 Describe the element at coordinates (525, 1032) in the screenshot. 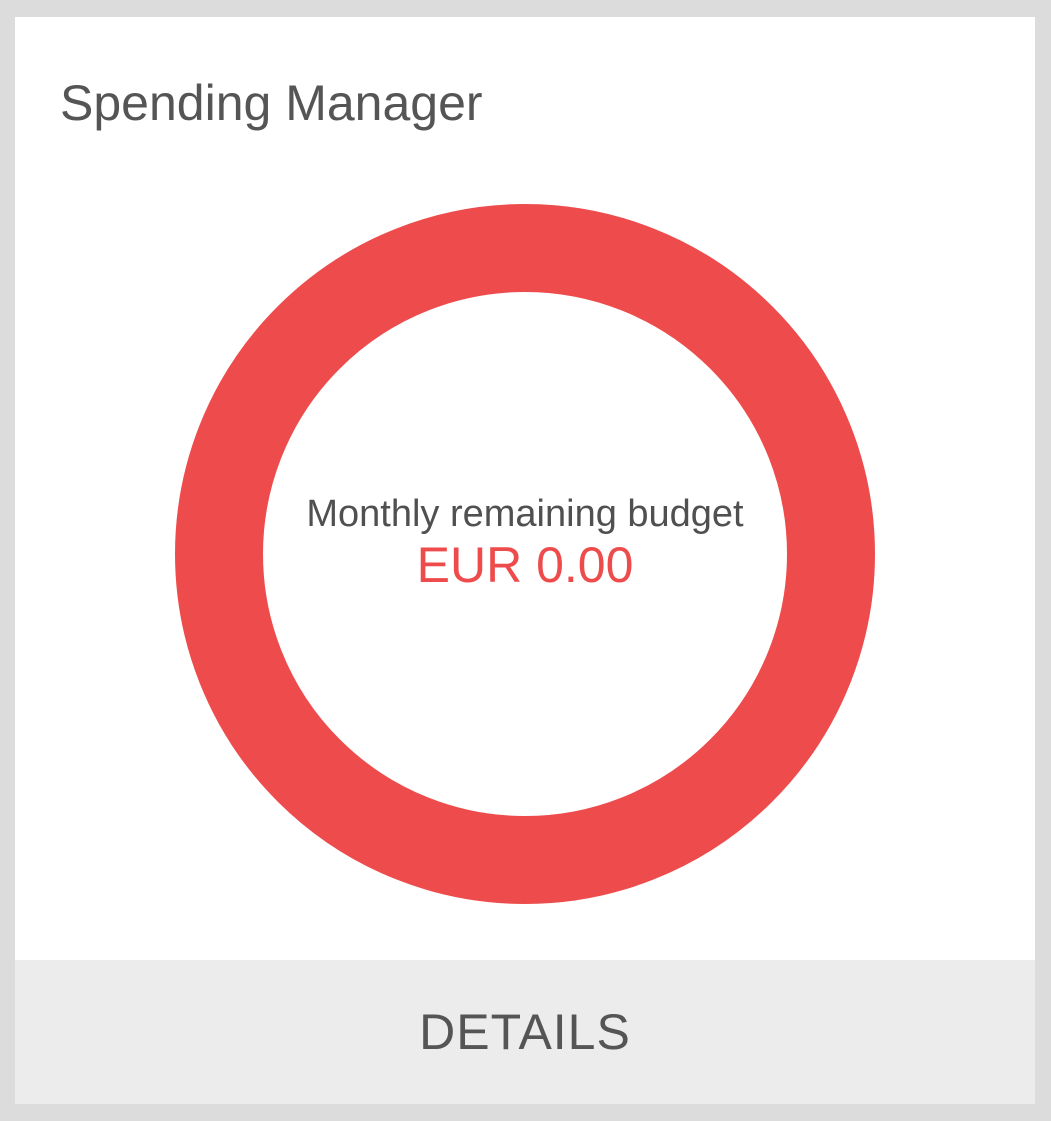

I see `details-button: DETAILS` at that location.